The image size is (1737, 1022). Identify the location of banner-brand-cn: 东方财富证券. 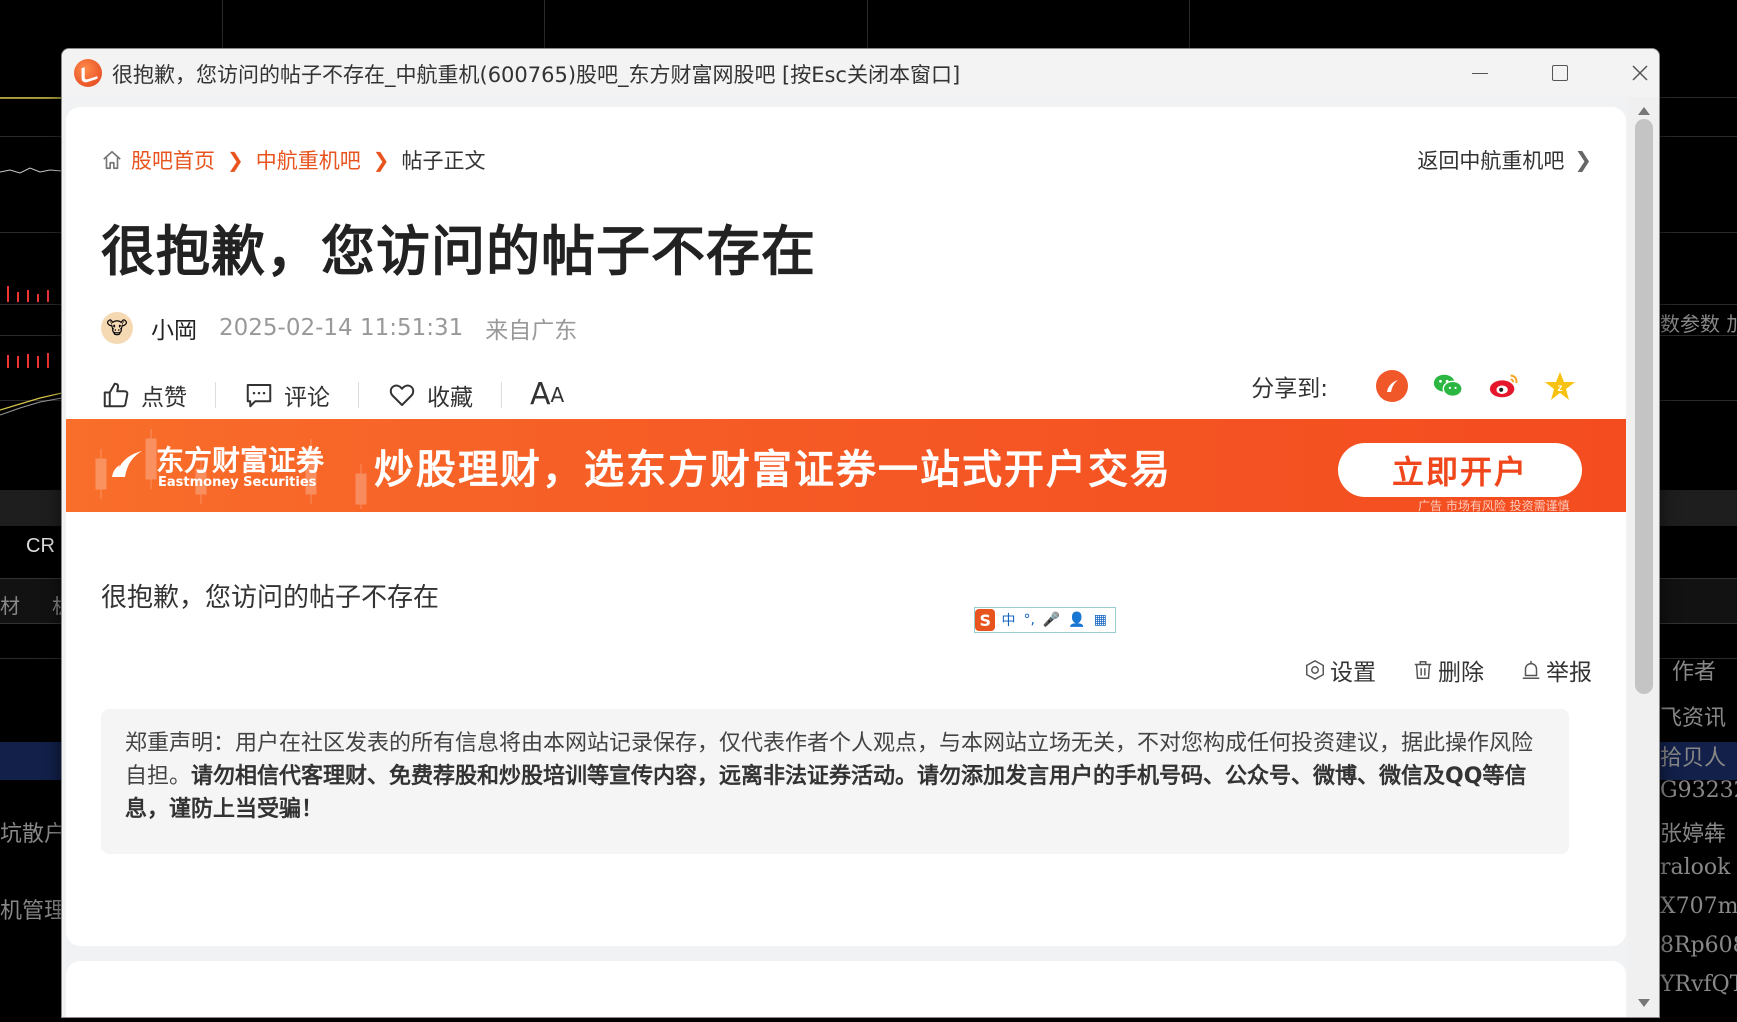
(240, 460).